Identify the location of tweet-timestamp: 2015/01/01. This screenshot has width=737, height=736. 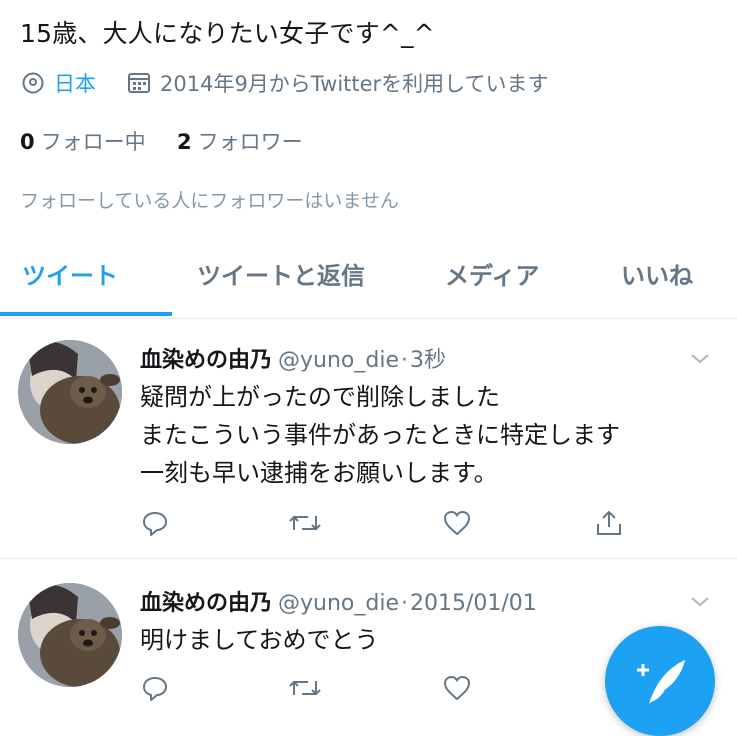
(473, 603).